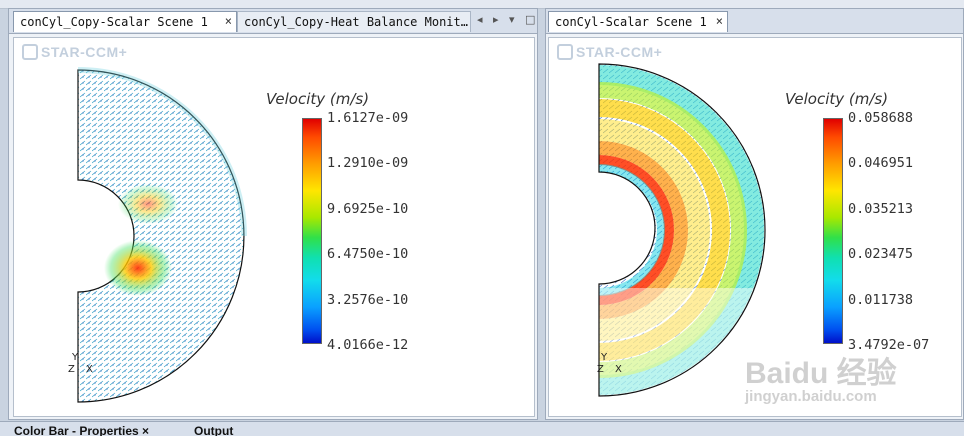 This screenshot has width=964, height=436. What do you see at coordinates (368, 300) in the screenshot?
I see `colorbar-tick-label: 3.2576e-10` at bounding box center [368, 300].